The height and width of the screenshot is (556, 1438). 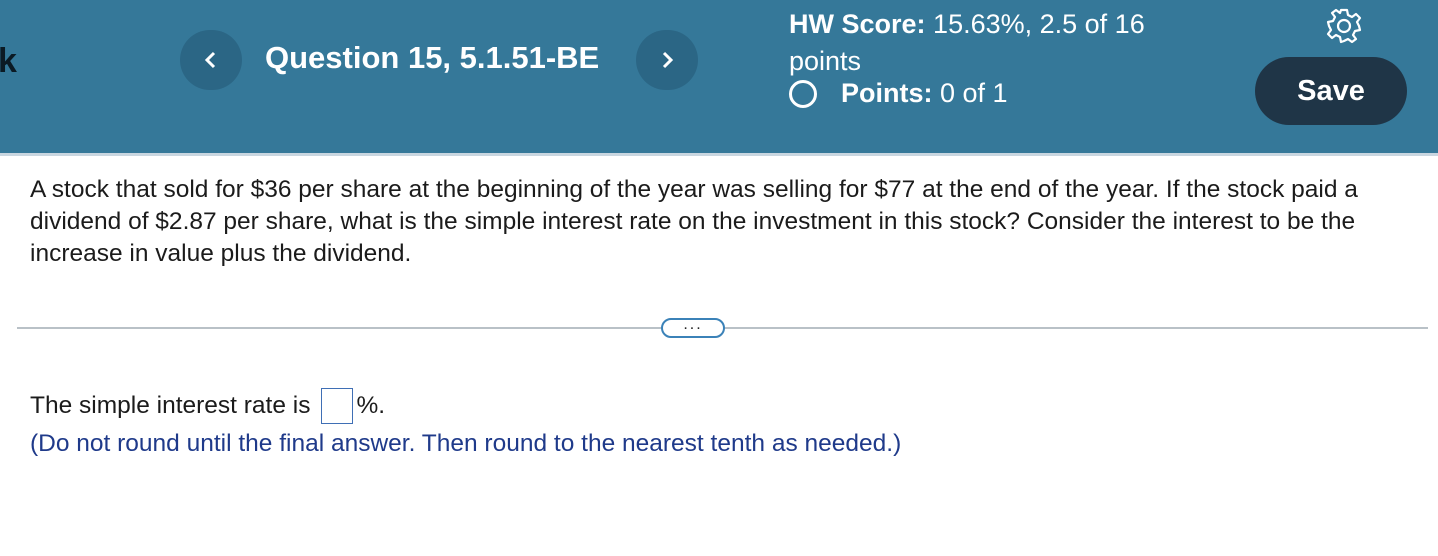 I want to click on chevron-right-icon, so click(x=668, y=60).